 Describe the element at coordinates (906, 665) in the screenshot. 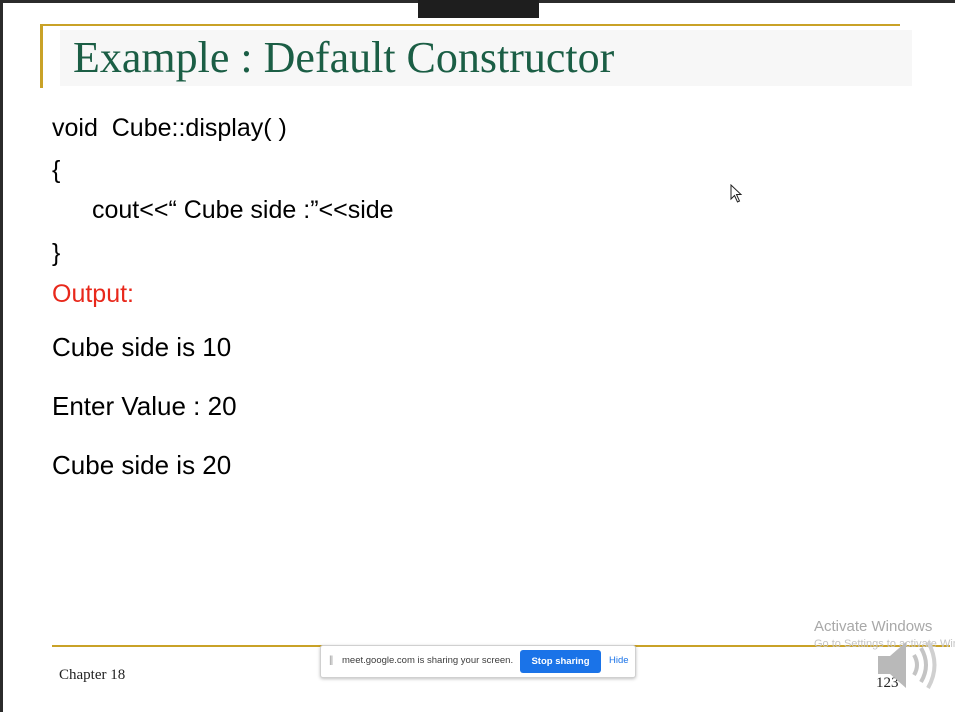

I see `speaker-icon` at that location.